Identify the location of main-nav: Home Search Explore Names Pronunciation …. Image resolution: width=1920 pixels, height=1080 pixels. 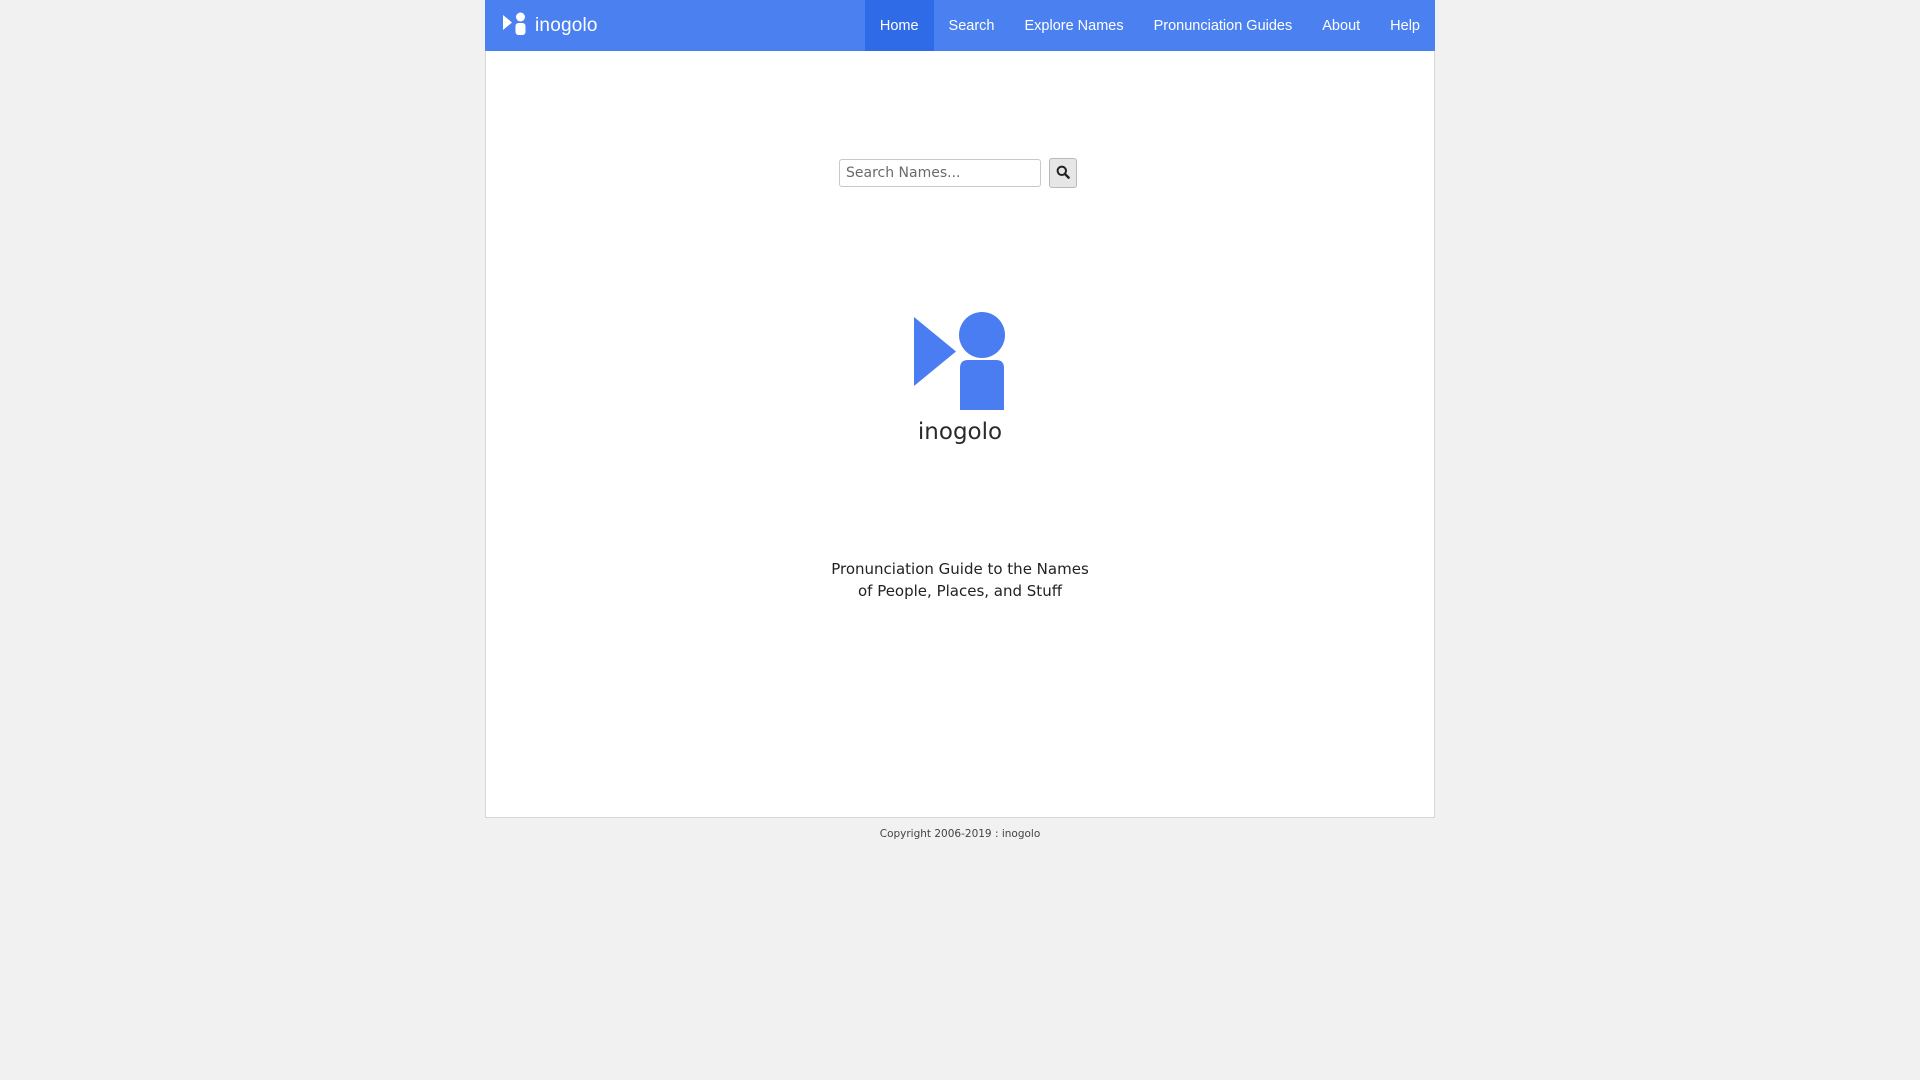
(1149, 25).